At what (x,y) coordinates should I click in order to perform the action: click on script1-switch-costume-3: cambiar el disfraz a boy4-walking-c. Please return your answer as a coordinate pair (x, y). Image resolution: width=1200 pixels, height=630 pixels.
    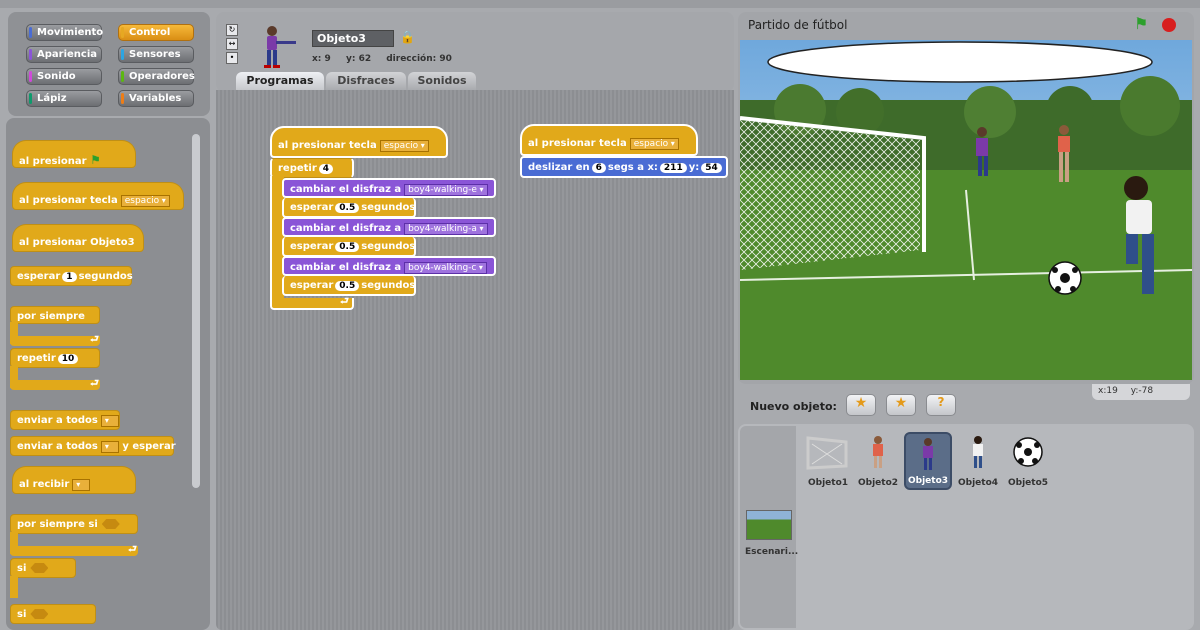
    Looking at the image, I should click on (389, 266).